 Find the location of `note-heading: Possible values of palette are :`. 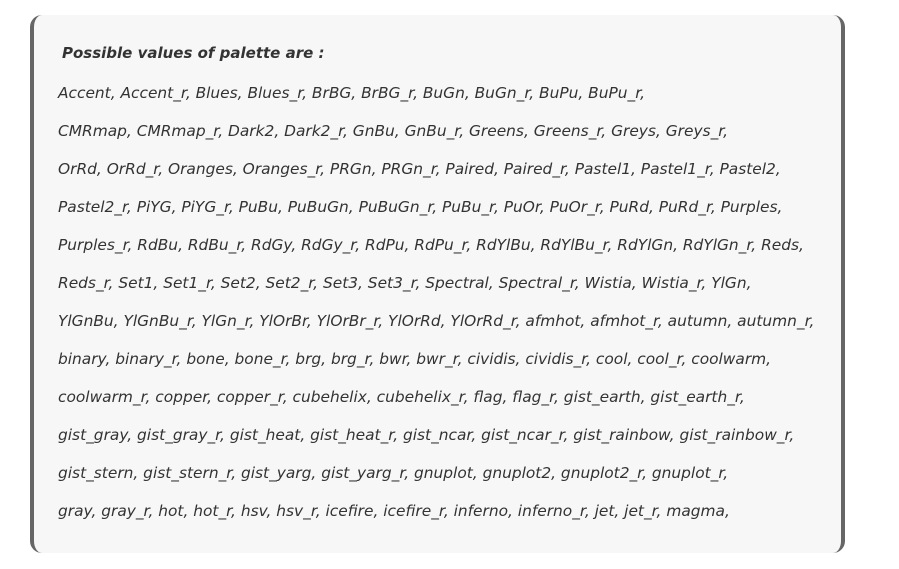

note-heading: Possible values of palette are : is located at coordinates (193, 53).